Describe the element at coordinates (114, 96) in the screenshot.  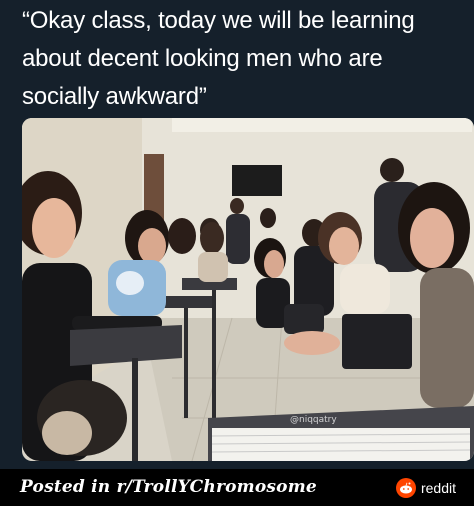
I see `caption-line-3: socially awkward”` at that location.